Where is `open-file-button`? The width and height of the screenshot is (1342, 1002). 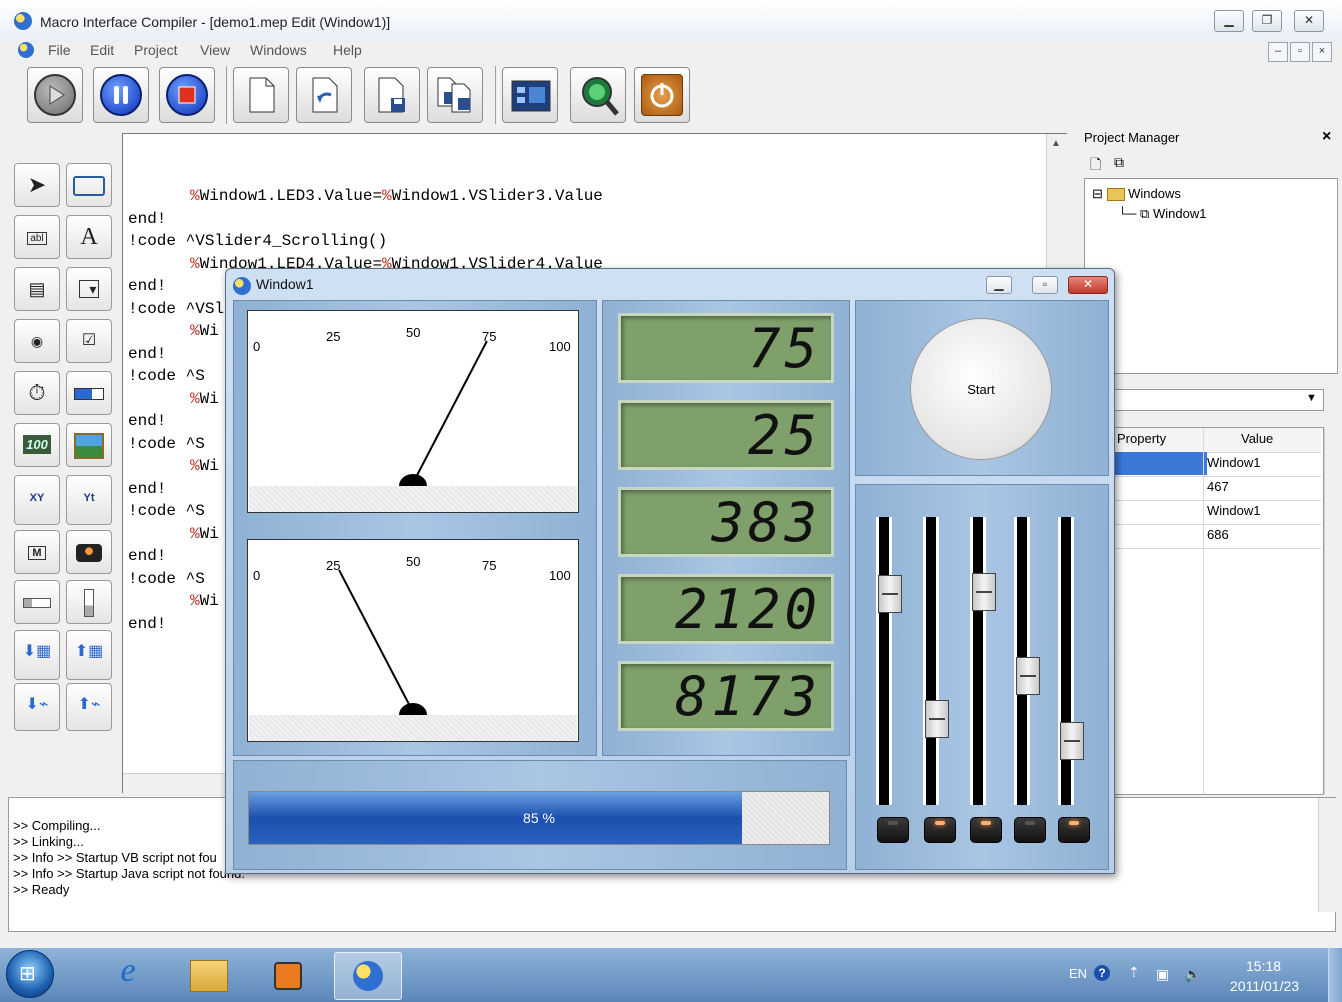
open-file-button is located at coordinates (392, 95).